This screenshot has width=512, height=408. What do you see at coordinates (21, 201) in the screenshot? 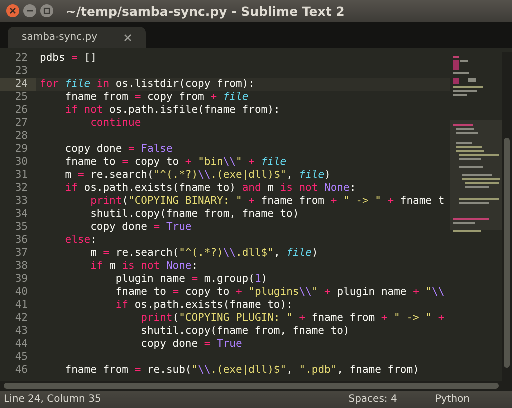
I see `line-number: 33` at bounding box center [21, 201].